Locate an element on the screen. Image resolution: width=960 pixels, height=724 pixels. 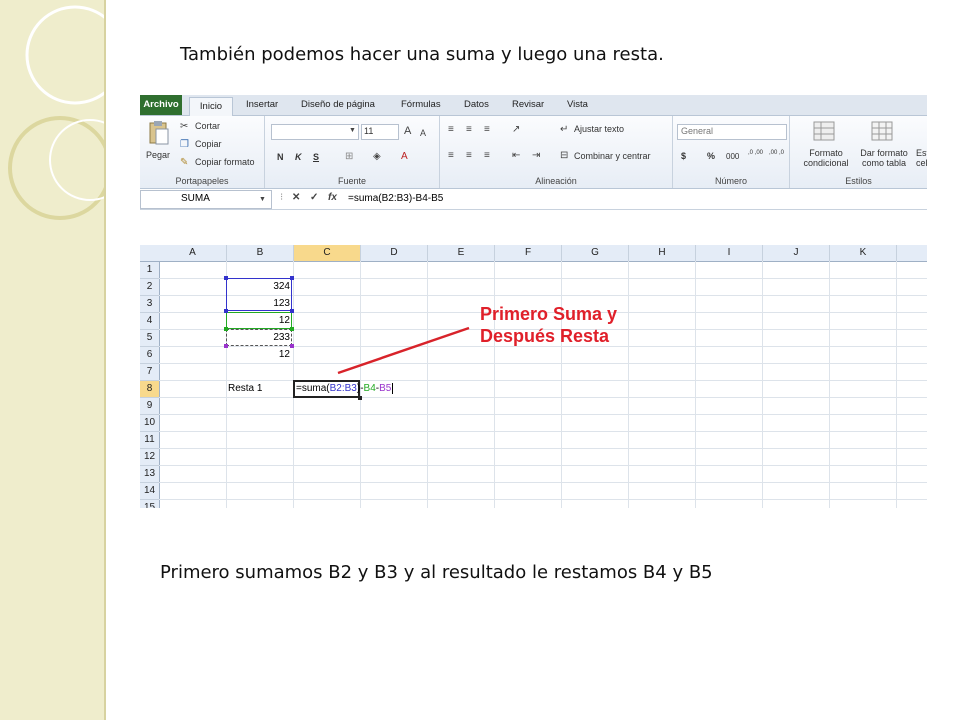
annotation-overlay is located at coordinates (403, 350).